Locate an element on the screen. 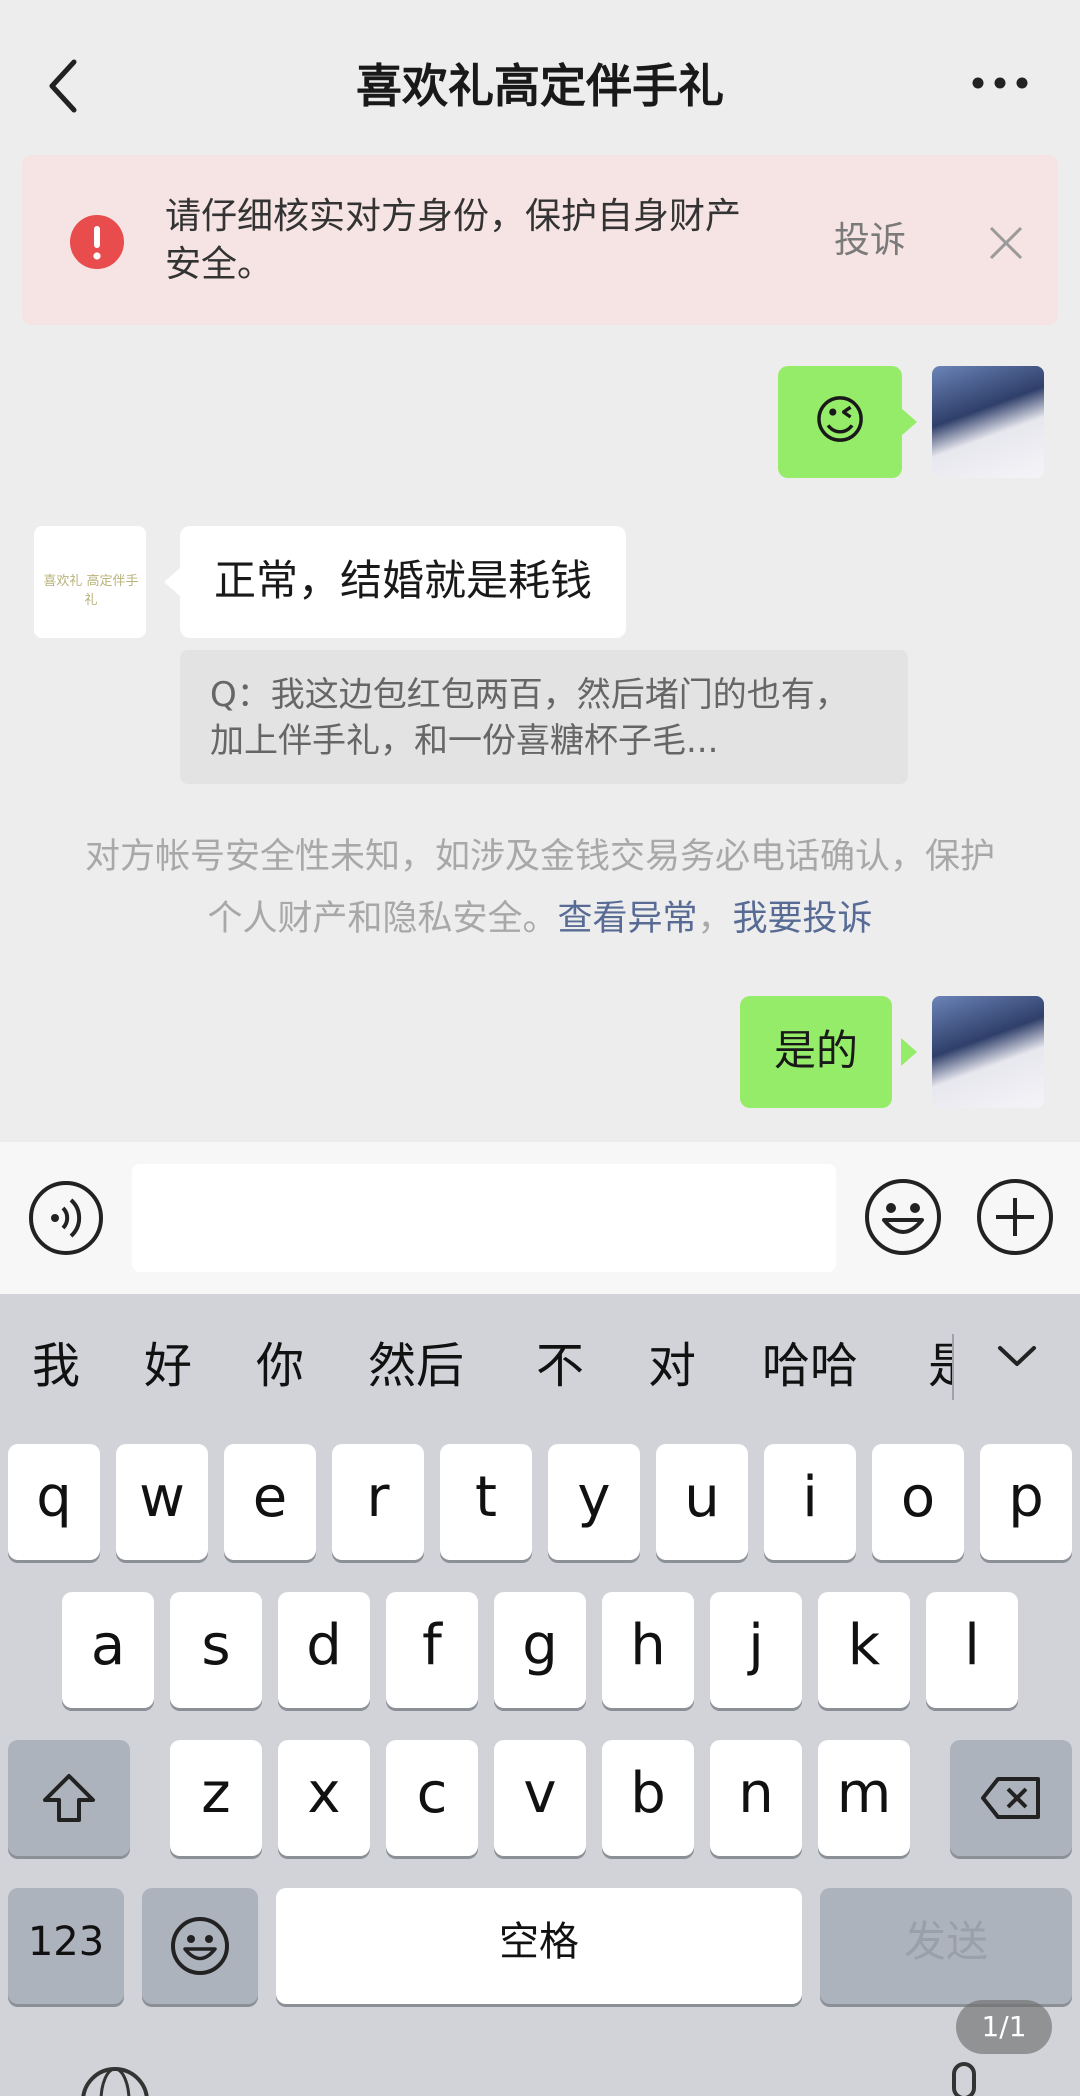  candidate-word: 是 is located at coordinates (940, 1366).